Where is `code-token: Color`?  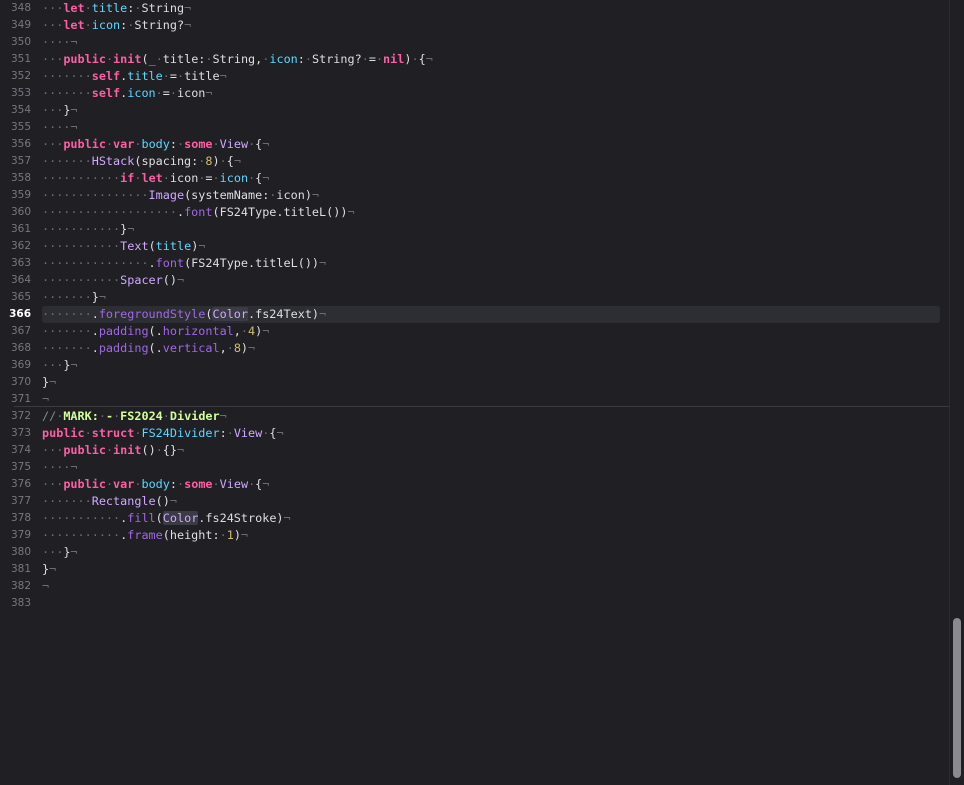
code-token: Color is located at coordinates (180, 518).